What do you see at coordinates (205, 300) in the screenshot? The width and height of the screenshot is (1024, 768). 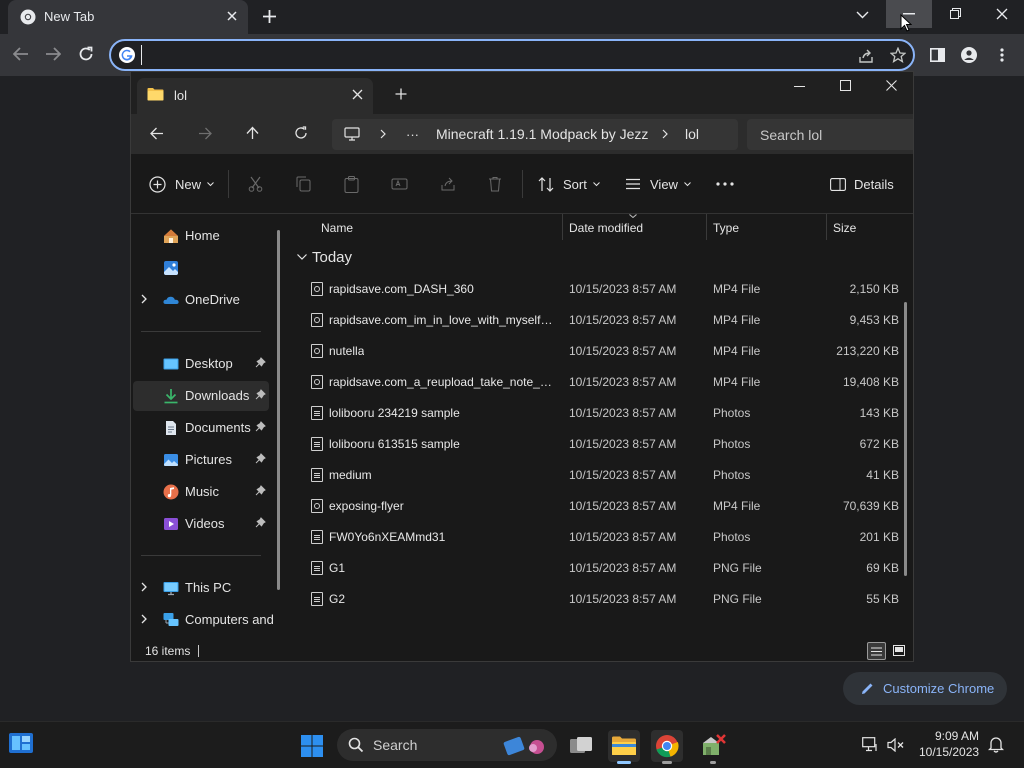 I see `nav-item-onedrive: OneDrive` at bounding box center [205, 300].